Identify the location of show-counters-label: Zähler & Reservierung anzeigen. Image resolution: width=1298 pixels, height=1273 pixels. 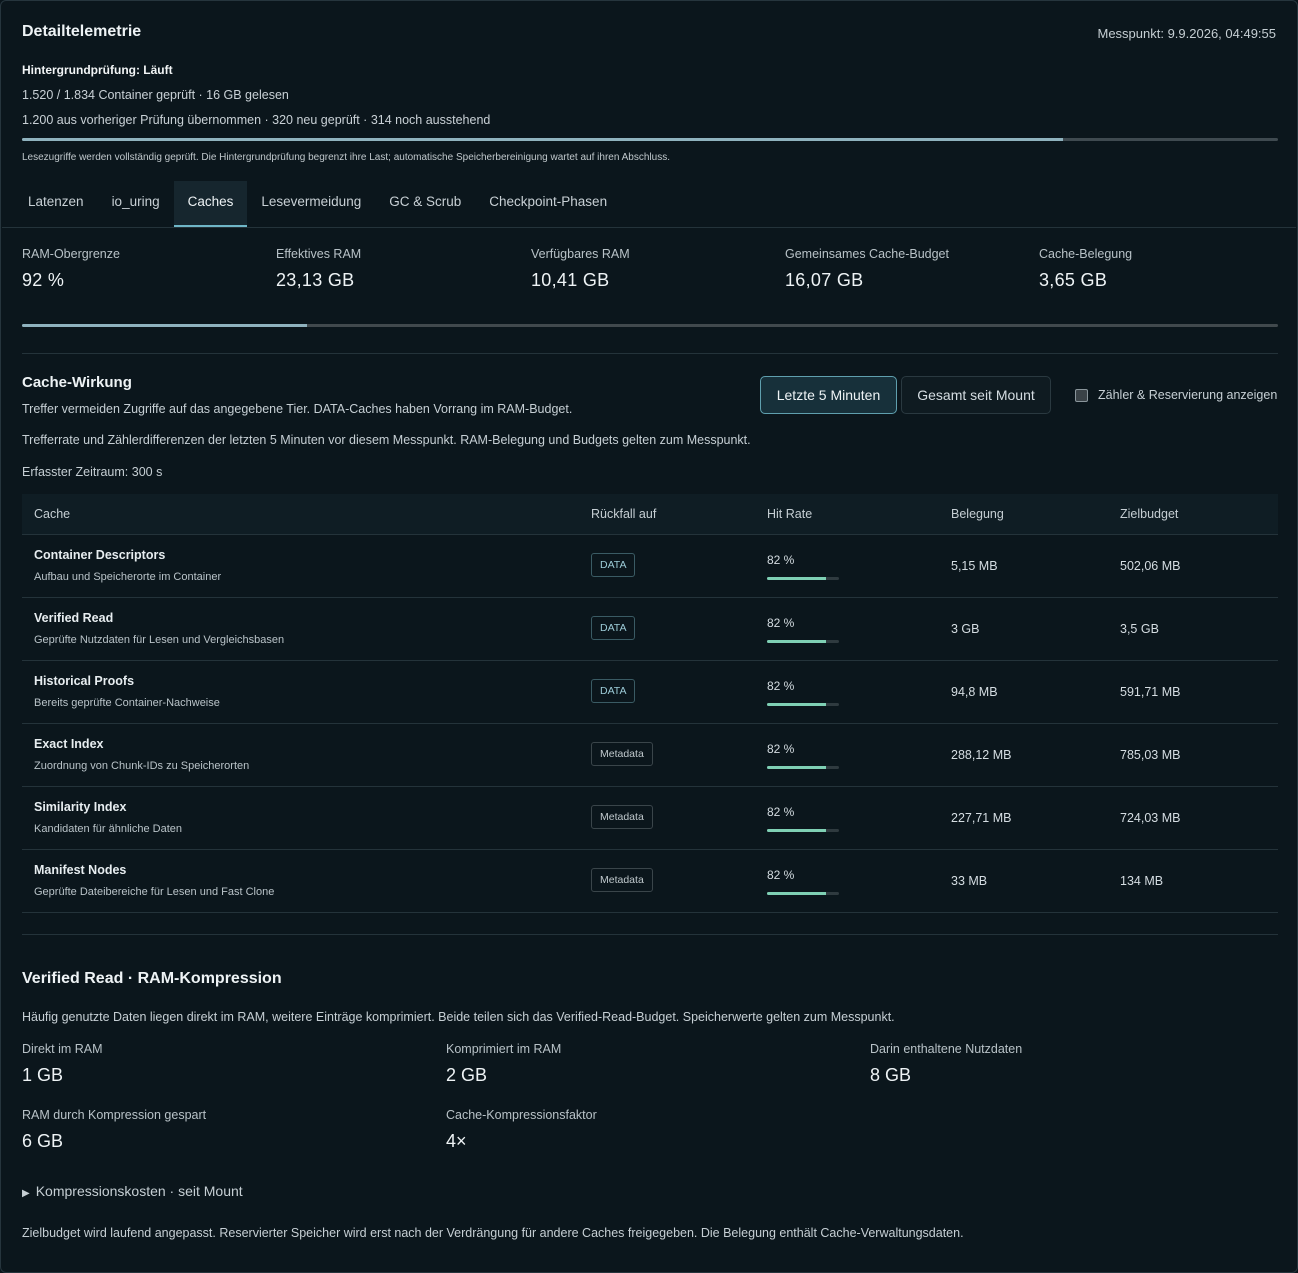
(1187, 395).